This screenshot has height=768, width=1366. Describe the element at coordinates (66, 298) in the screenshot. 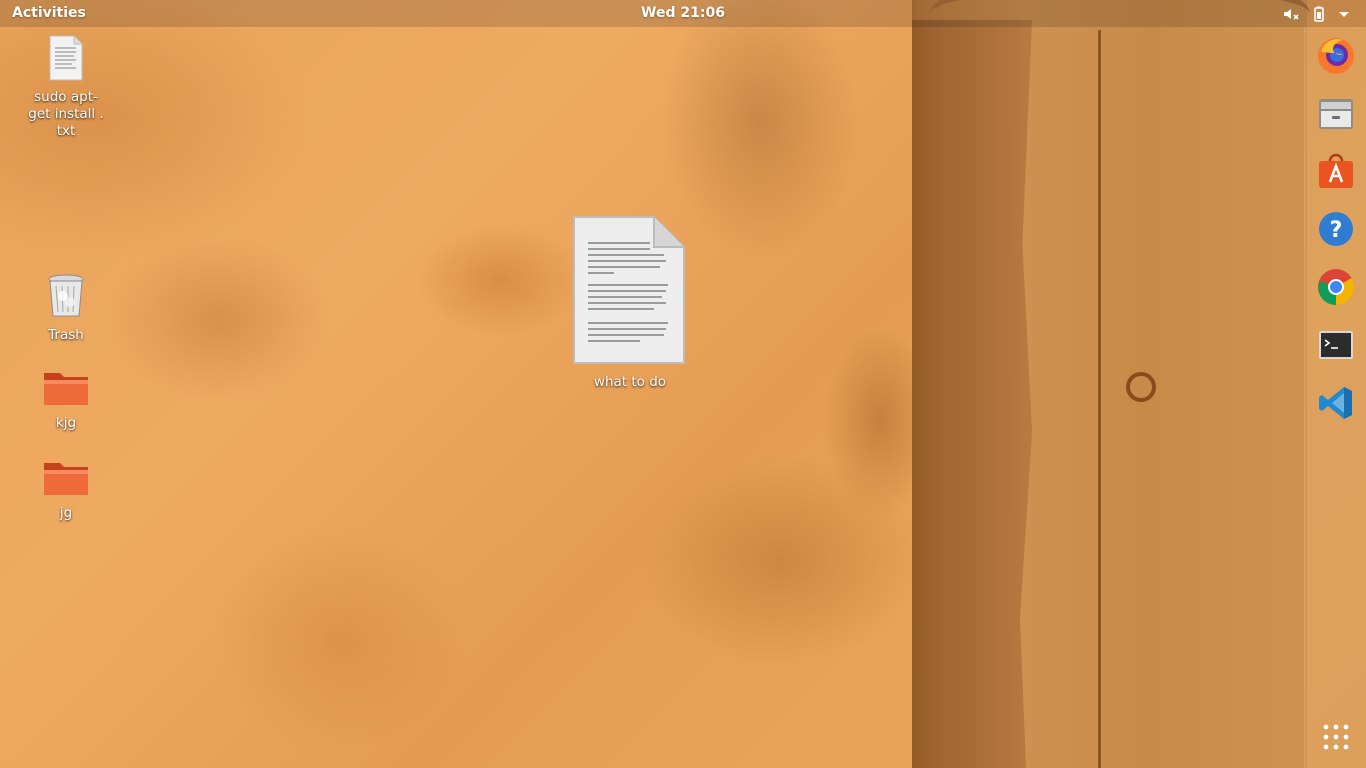

I see `trash-icon` at that location.